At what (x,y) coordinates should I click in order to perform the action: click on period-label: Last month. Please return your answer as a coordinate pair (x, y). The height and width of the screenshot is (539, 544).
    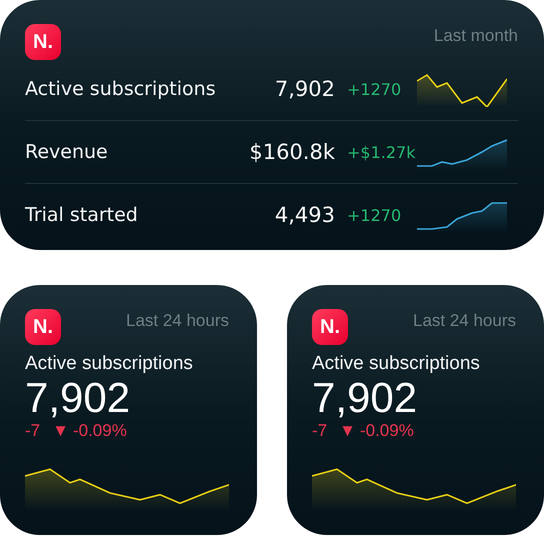
    Looking at the image, I should click on (476, 36).